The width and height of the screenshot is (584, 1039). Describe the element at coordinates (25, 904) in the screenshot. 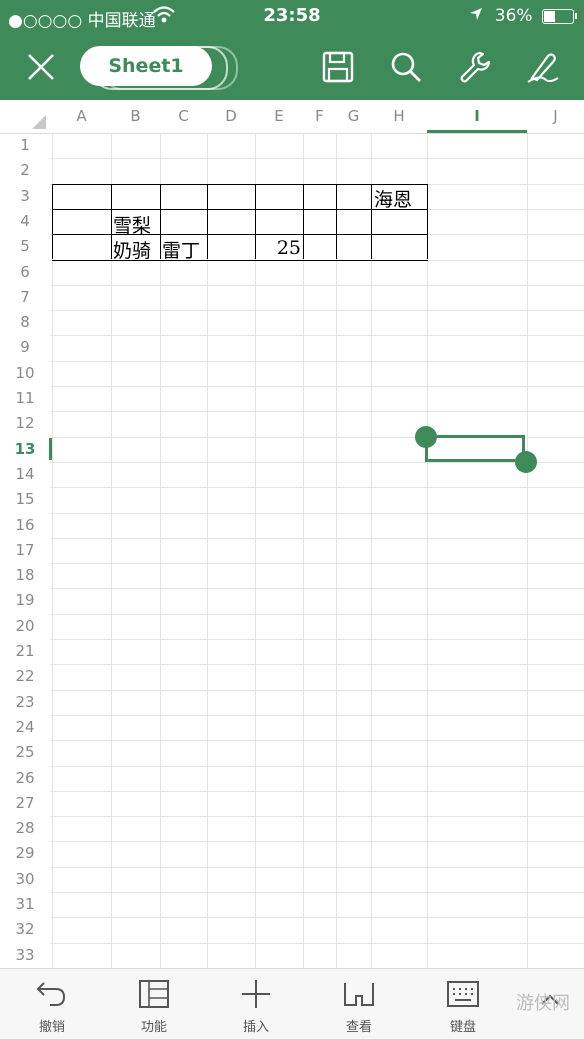

I see `row-header-31: 31` at that location.